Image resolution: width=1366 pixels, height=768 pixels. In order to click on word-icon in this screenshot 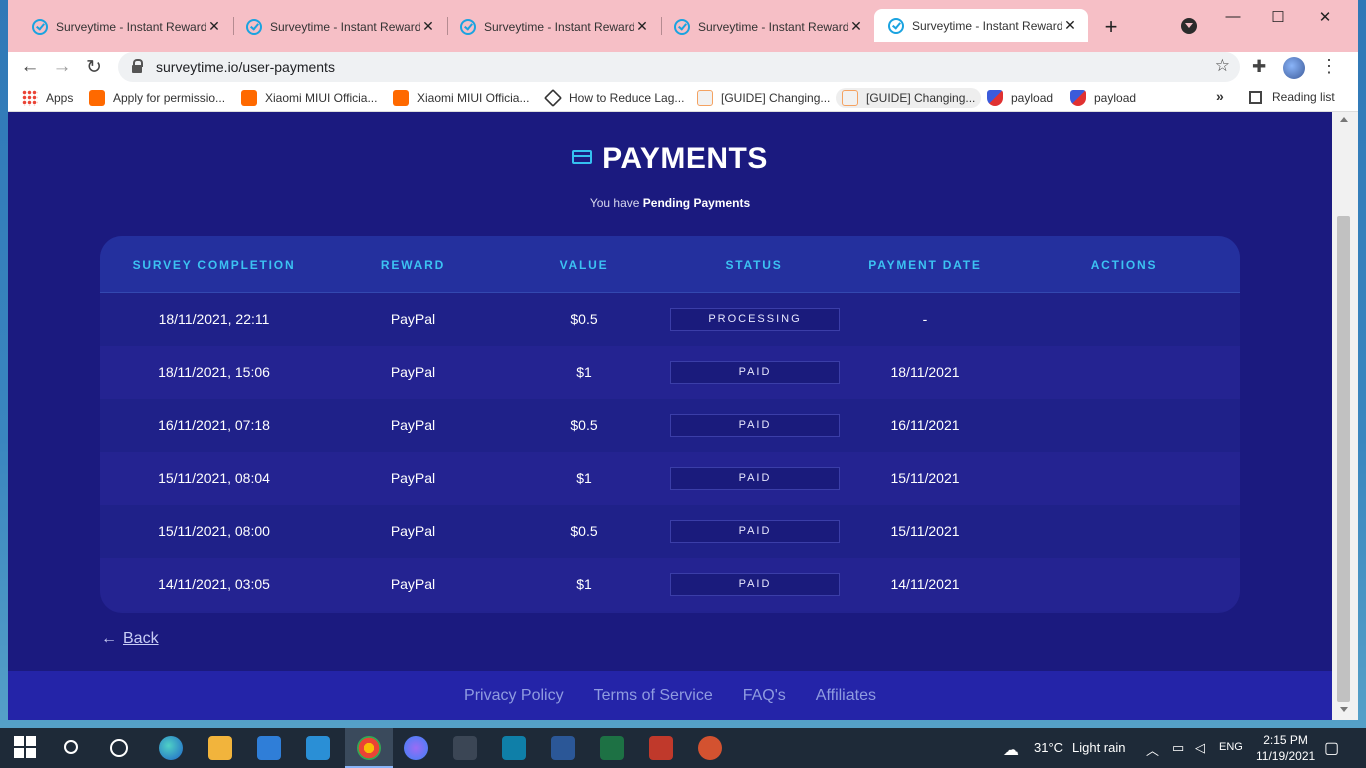, I will do `click(563, 748)`.